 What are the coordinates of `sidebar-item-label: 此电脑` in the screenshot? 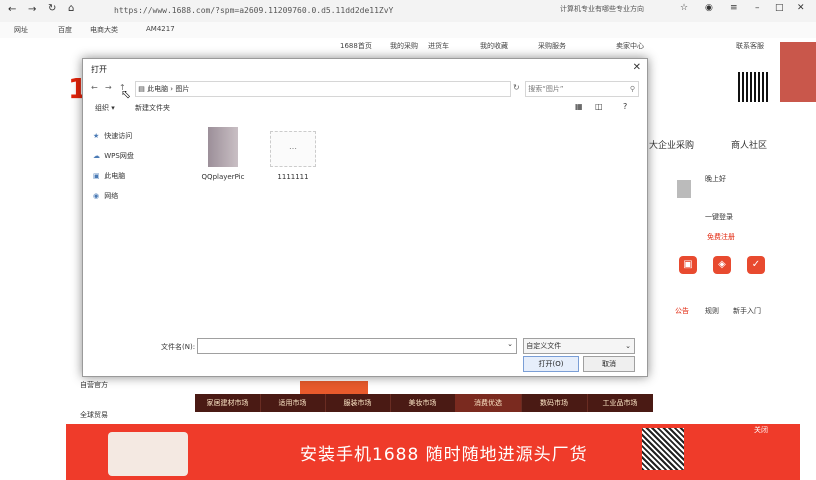 It's located at (115, 176).